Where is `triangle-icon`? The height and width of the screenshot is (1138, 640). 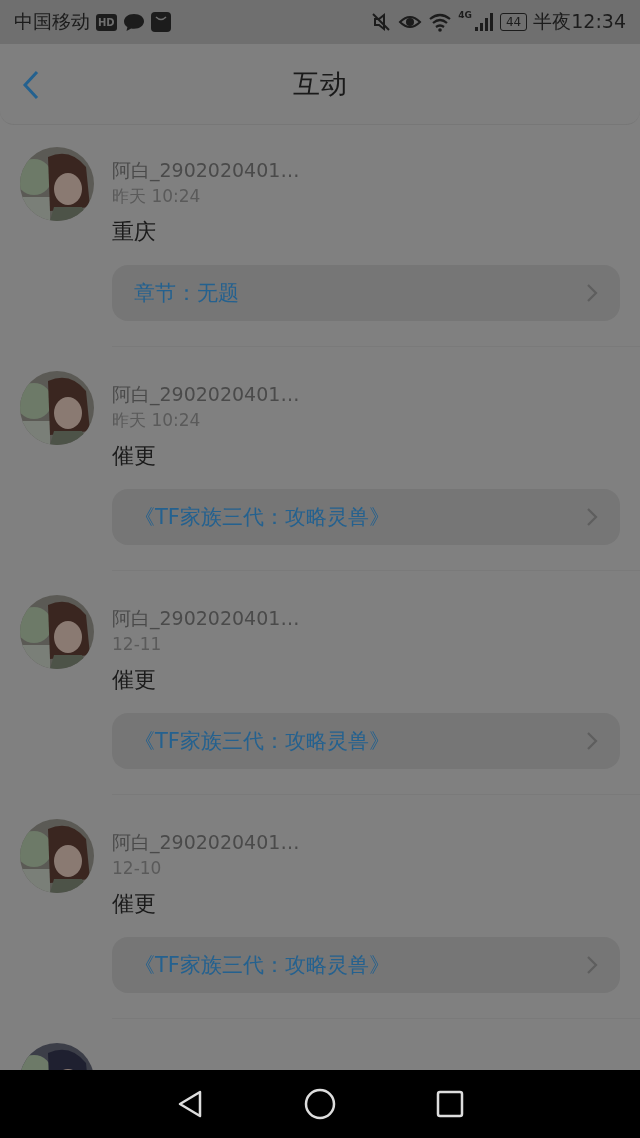 triangle-icon is located at coordinates (190, 1104).